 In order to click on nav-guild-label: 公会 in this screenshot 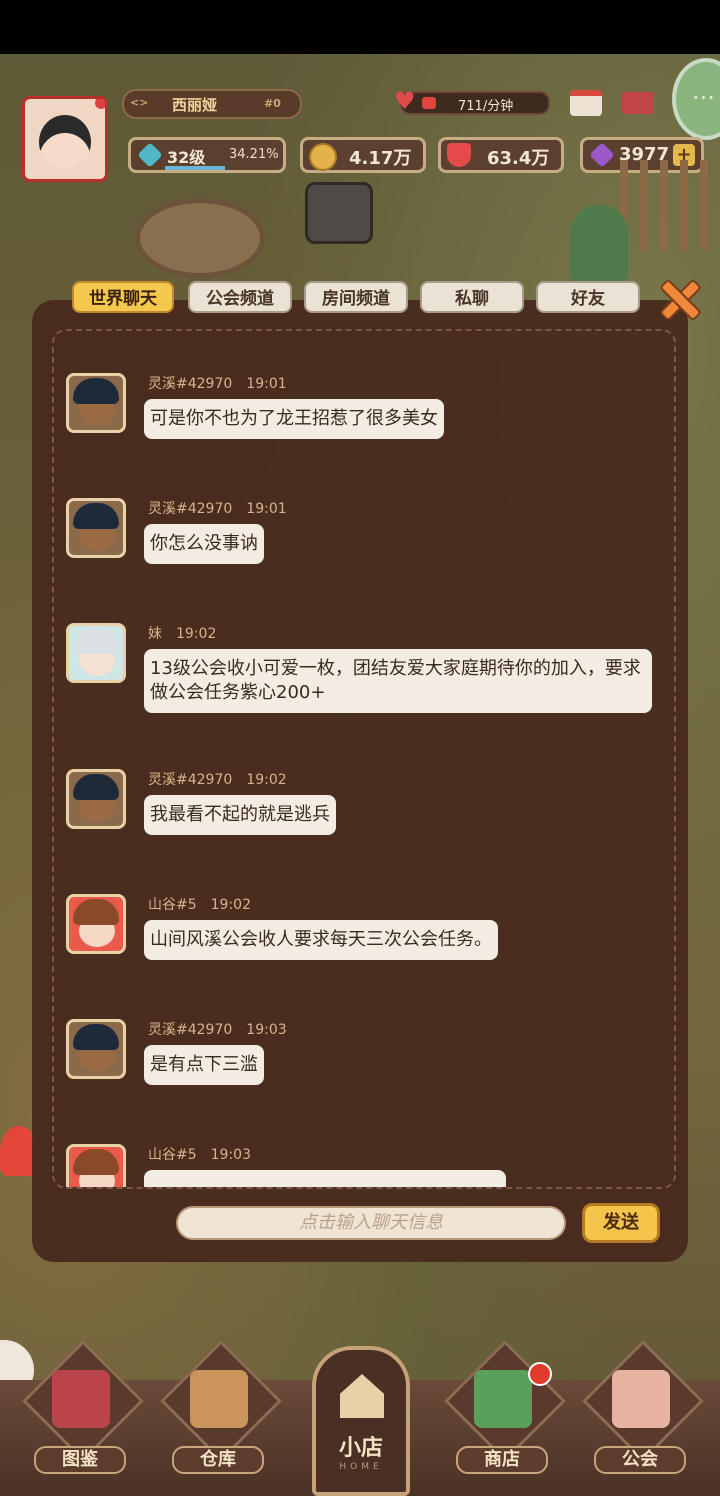, I will do `click(640, 1460)`.